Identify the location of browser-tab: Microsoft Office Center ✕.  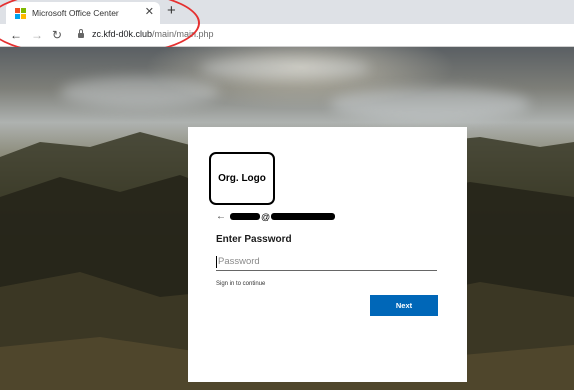
(83, 13).